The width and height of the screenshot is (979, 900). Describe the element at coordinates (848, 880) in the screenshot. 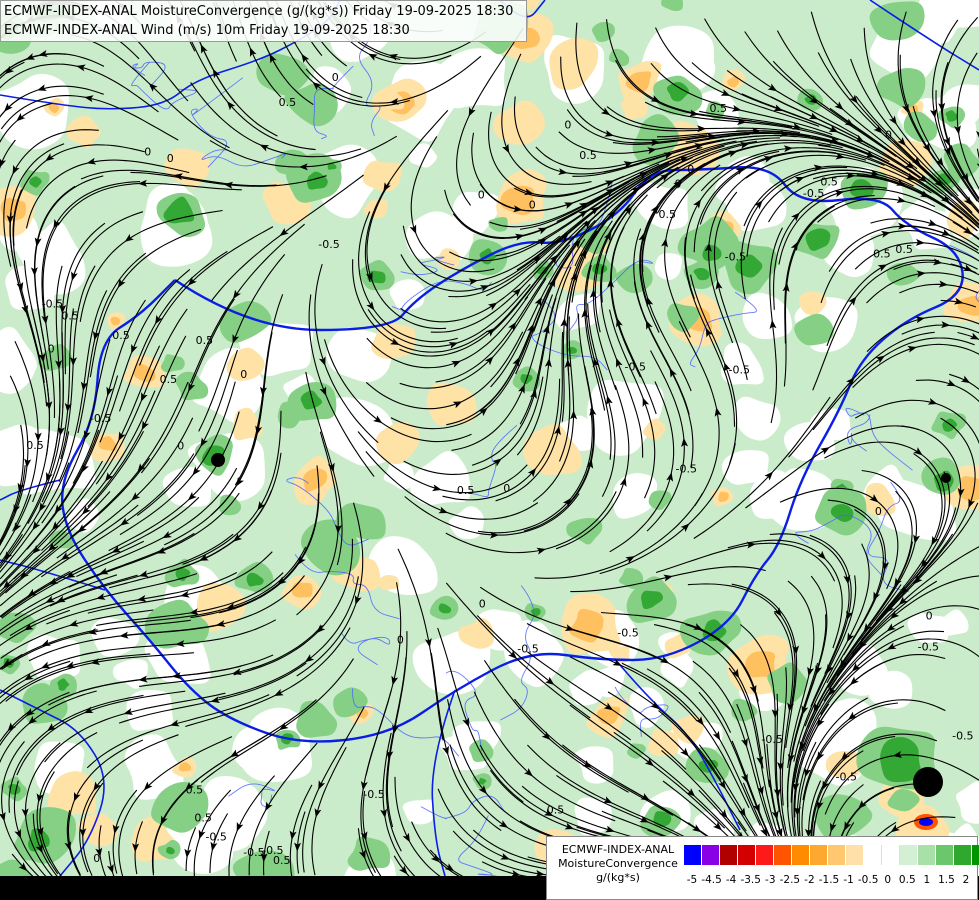

I see `legend-tick: -1` at that location.